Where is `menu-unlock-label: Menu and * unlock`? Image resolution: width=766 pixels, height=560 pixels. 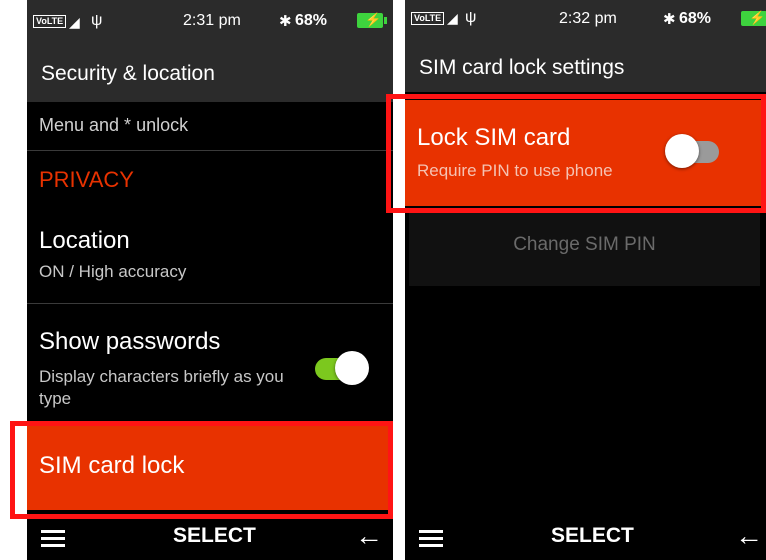 menu-unlock-label: Menu and * unlock is located at coordinates (114, 125).